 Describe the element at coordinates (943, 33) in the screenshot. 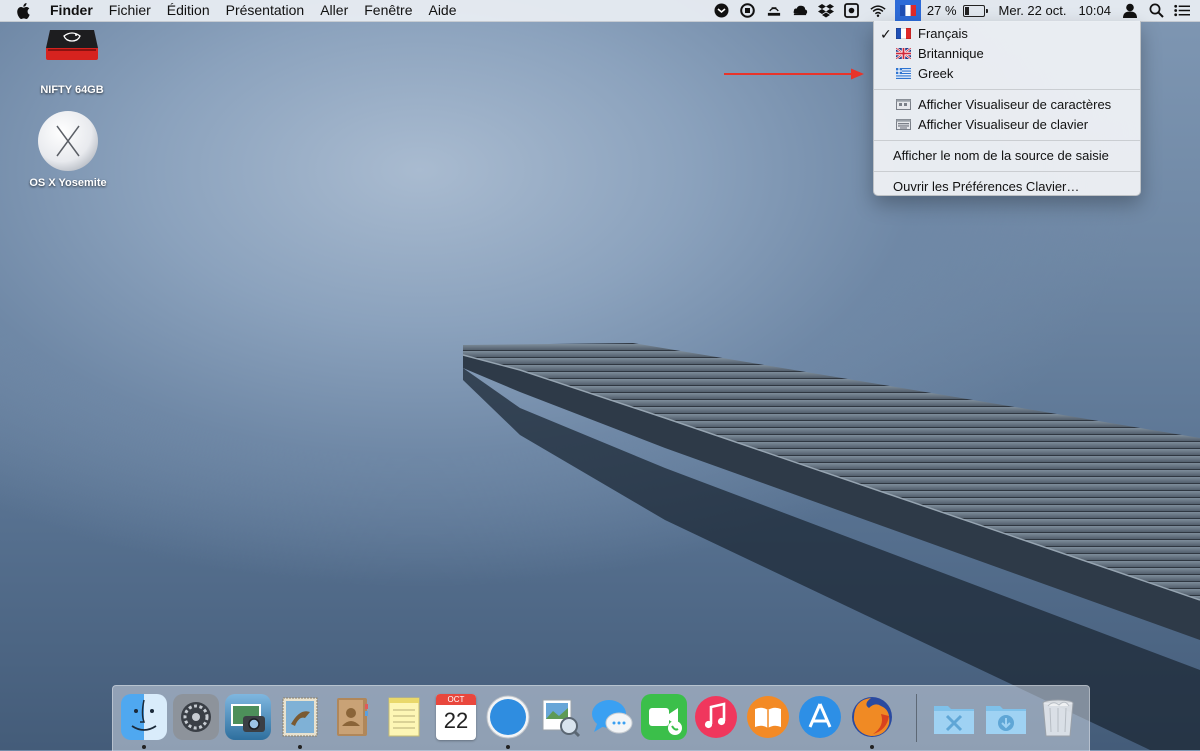

I see `input-source-label: Français` at that location.